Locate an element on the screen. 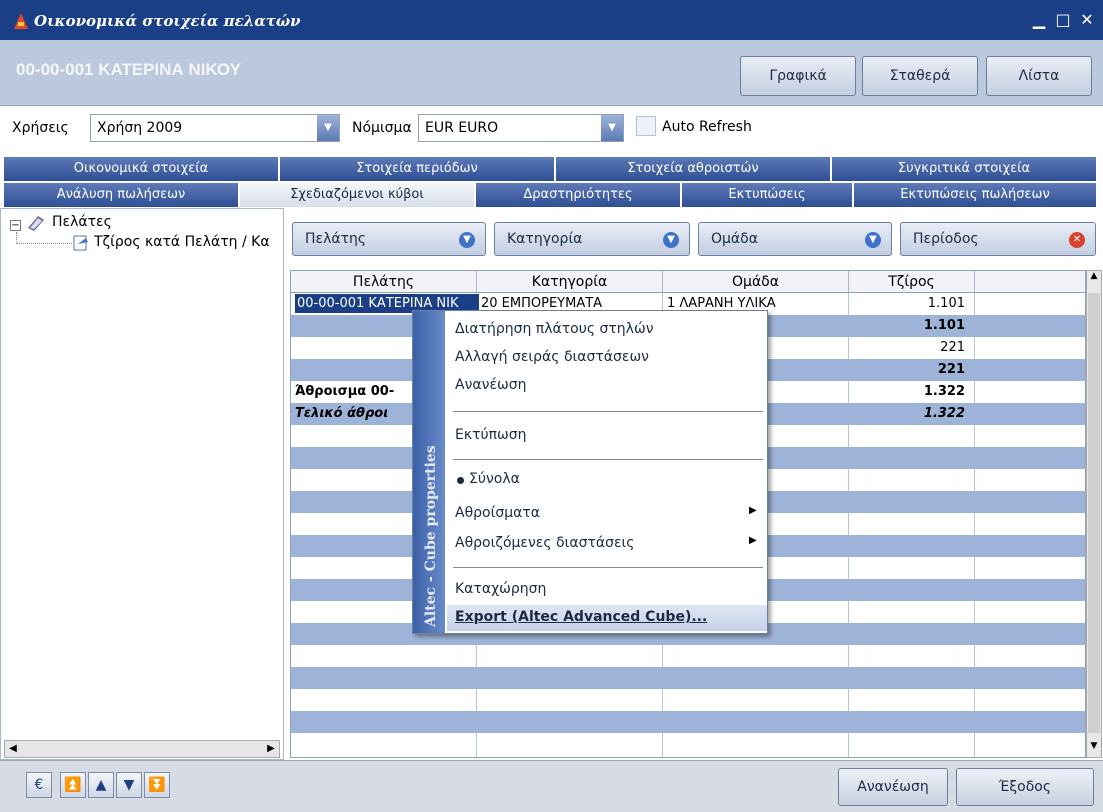 This screenshot has width=1103, height=812. exit-button: Έξοδος is located at coordinates (1025, 787).